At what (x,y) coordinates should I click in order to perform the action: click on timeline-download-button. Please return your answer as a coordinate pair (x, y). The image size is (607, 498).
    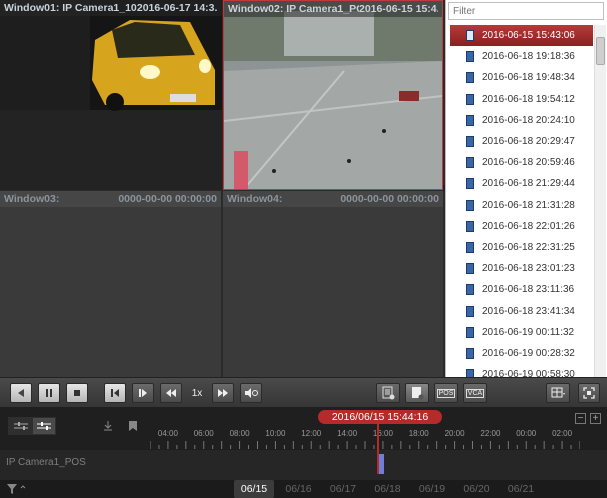
    Looking at the image, I should click on (108, 426).